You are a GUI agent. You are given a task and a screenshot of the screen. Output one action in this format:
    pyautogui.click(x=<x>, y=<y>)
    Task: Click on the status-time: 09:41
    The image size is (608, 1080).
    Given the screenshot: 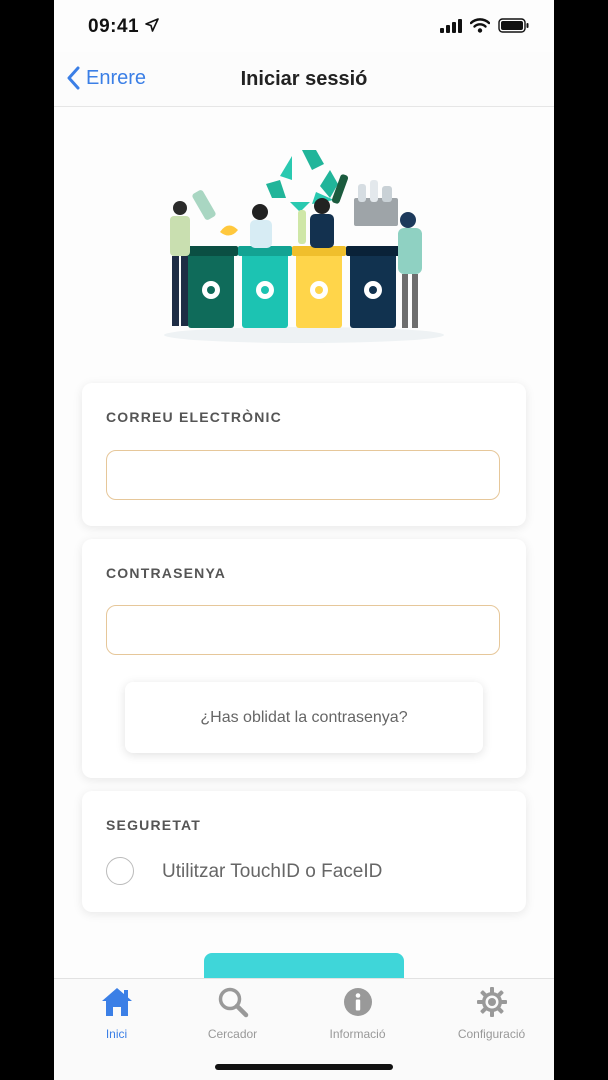 What is the action you would take?
    pyautogui.click(x=114, y=26)
    